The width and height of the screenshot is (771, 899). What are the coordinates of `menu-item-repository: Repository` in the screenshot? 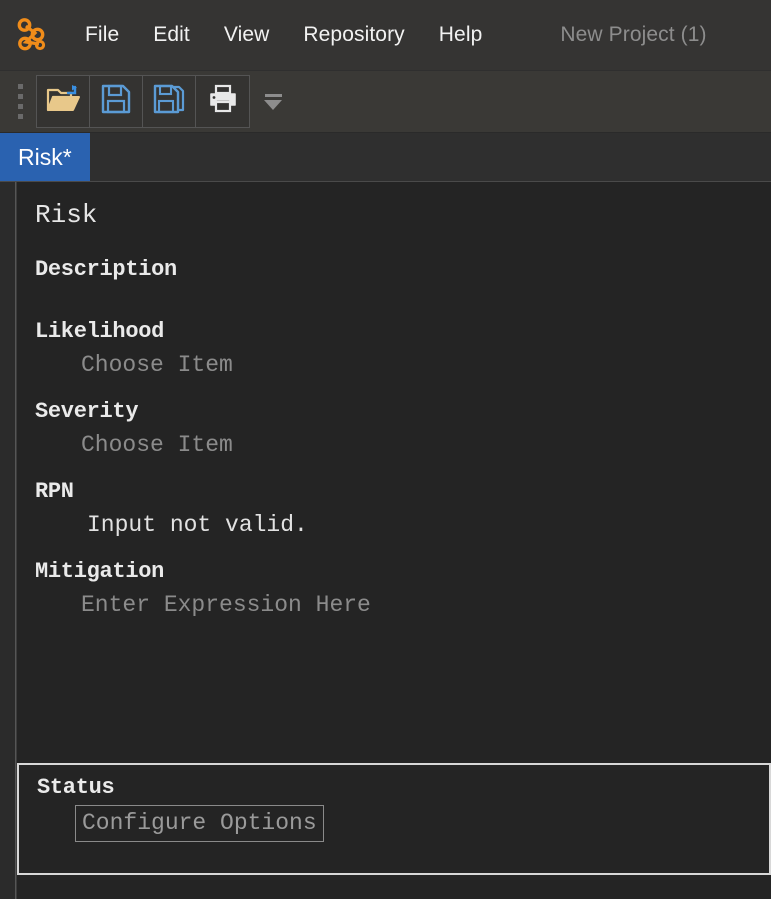 It's located at (353, 35).